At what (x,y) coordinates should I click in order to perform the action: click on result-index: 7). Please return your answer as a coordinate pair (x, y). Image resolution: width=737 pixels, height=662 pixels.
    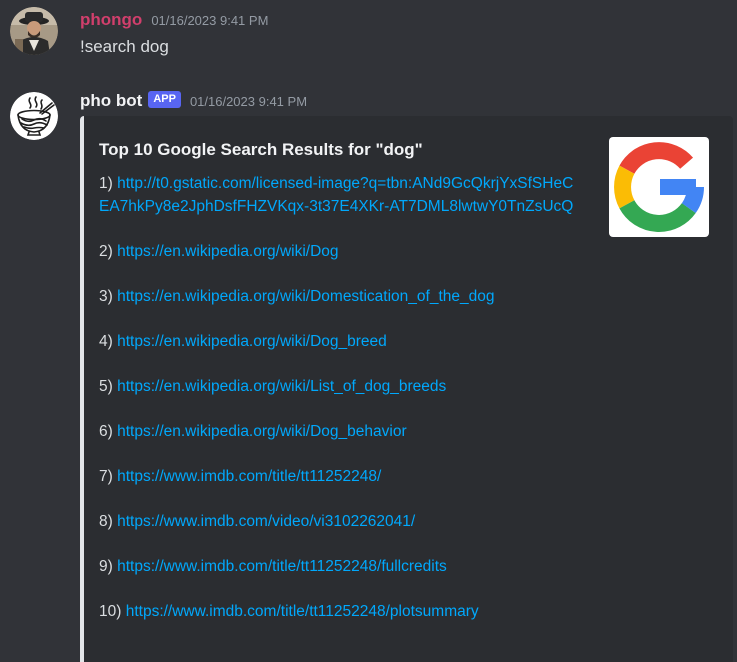
    Looking at the image, I should click on (106, 476).